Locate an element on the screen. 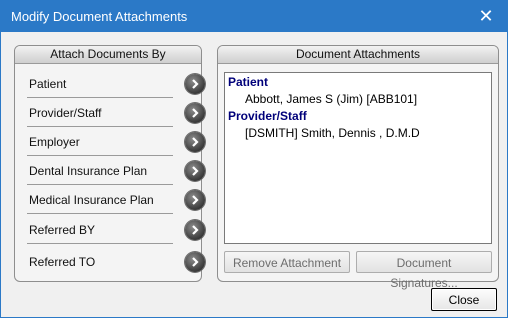 The width and height of the screenshot is (508, 318). attach-dental-insurance-plan-button is located at coordinates (195, 171).